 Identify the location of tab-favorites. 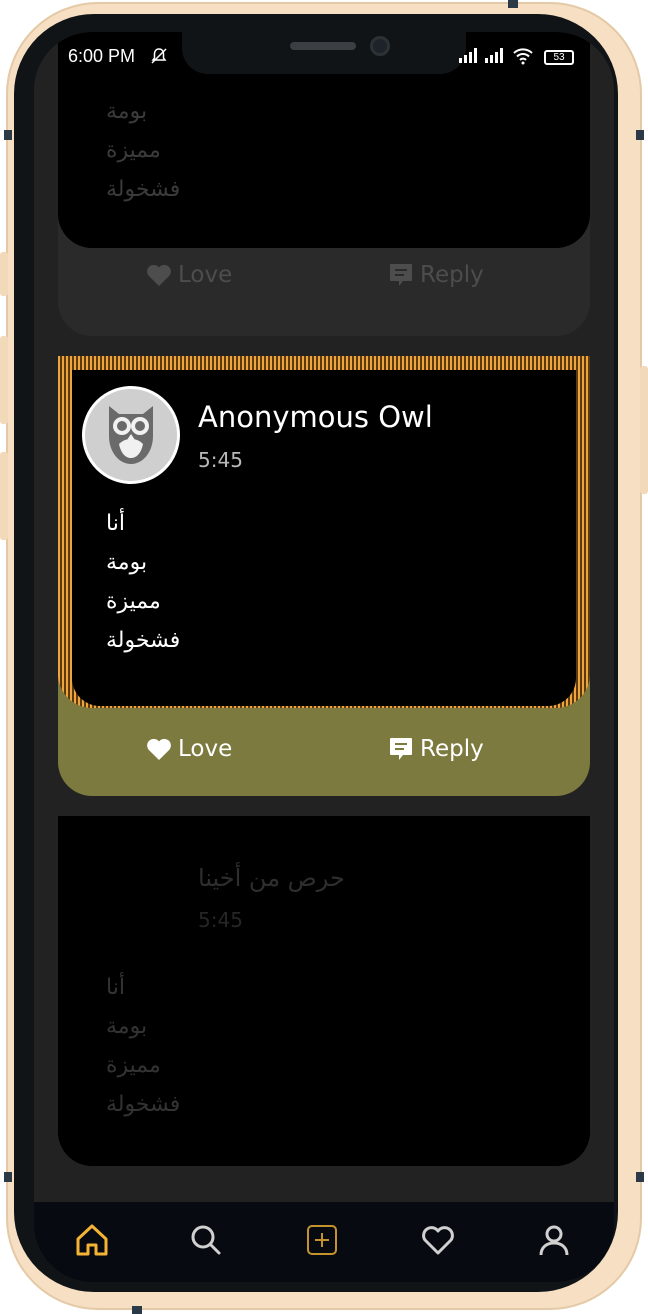
(438, 1240).